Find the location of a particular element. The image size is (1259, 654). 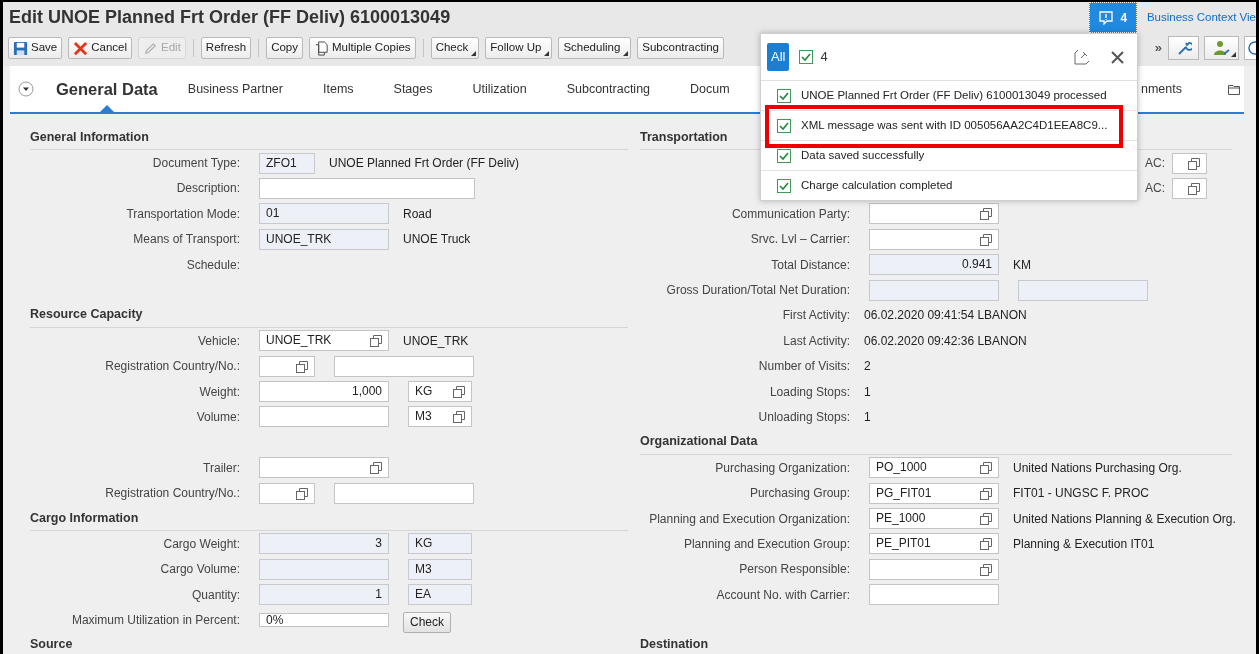

input-field: PE_PIT01 is located at coordinates (934, 544).